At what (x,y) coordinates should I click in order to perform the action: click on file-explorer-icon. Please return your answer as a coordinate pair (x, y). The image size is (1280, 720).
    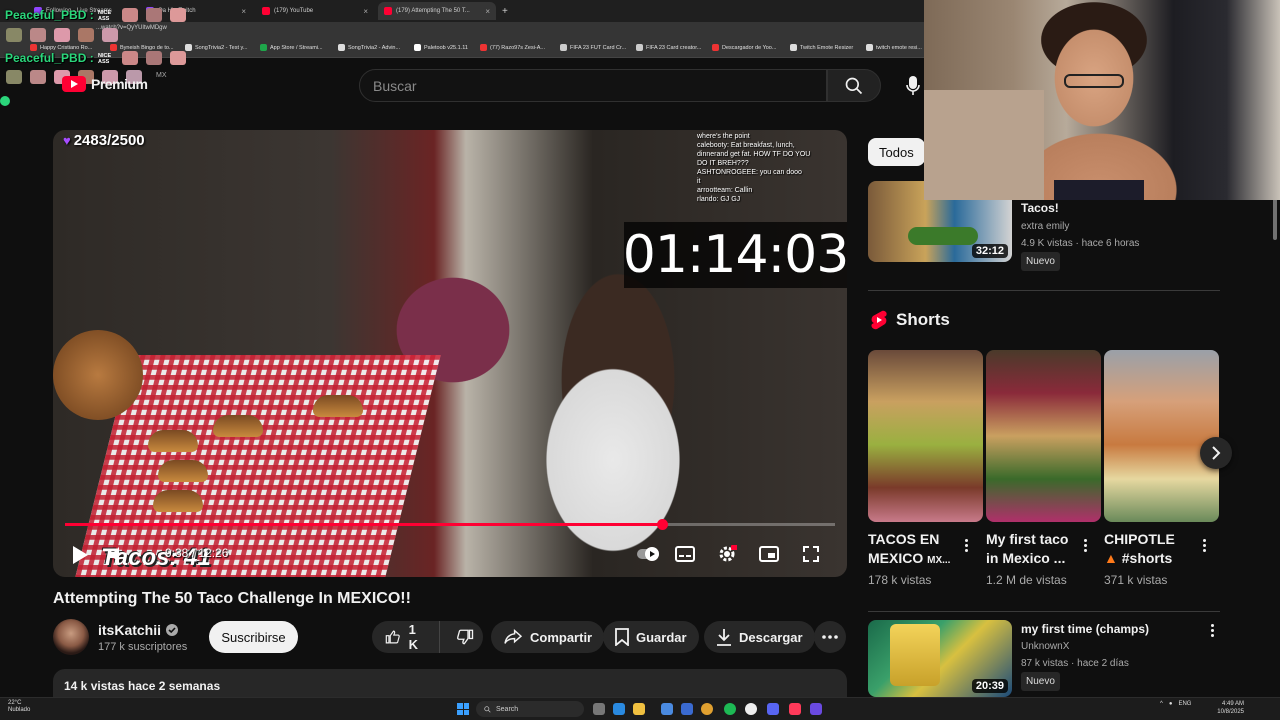
    Looking at the image, I should click on (639, 709).